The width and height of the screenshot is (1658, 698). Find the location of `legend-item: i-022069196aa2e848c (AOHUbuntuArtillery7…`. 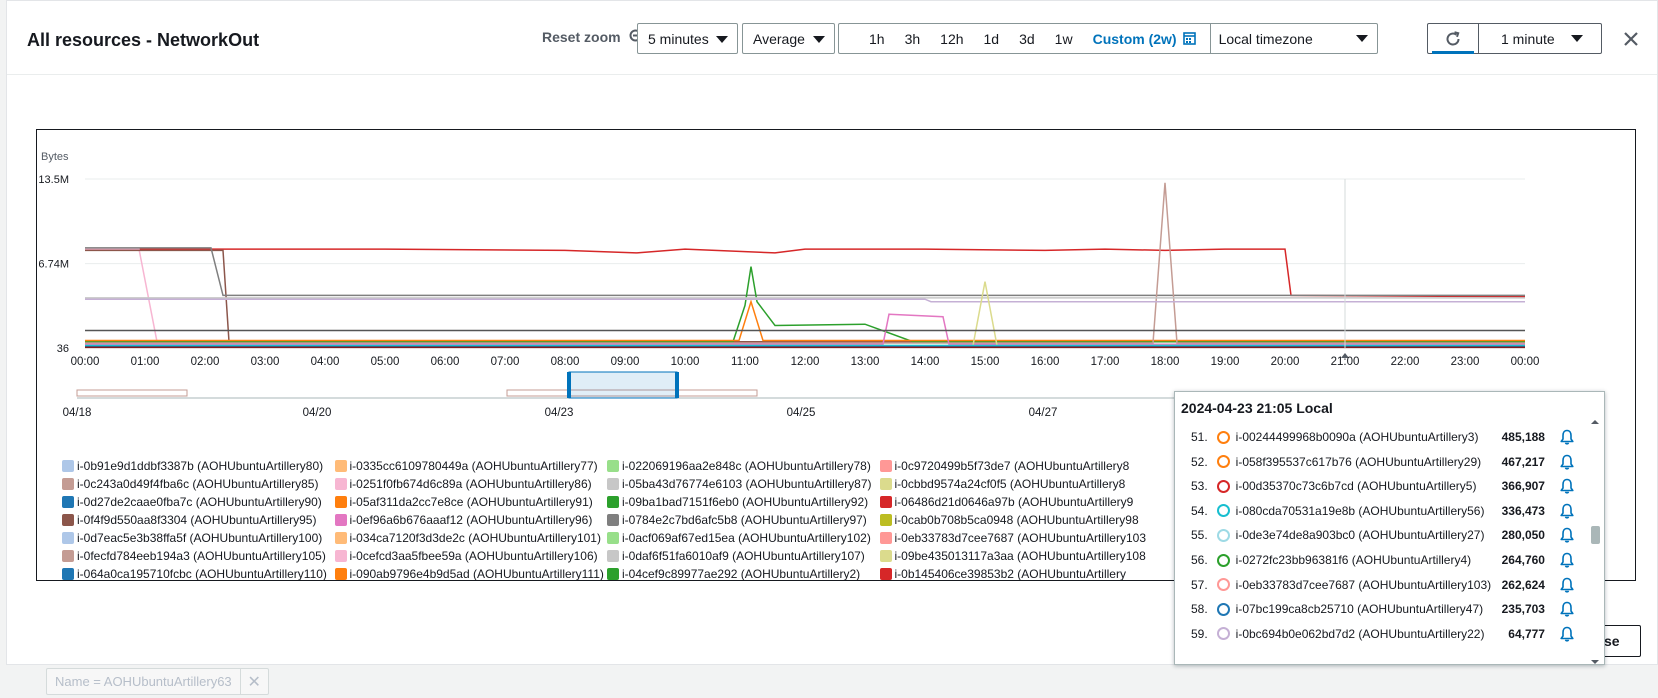

legend-item: i-022069196aa2e848c (AOHUbuntuArtillery7… is located at coordinates (743, 466).